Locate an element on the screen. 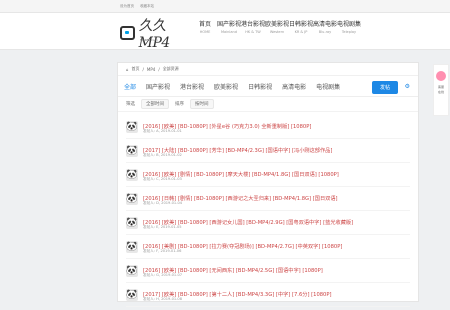  breadcrumb-mp4: MP4 is located at coordinates (151, 69).